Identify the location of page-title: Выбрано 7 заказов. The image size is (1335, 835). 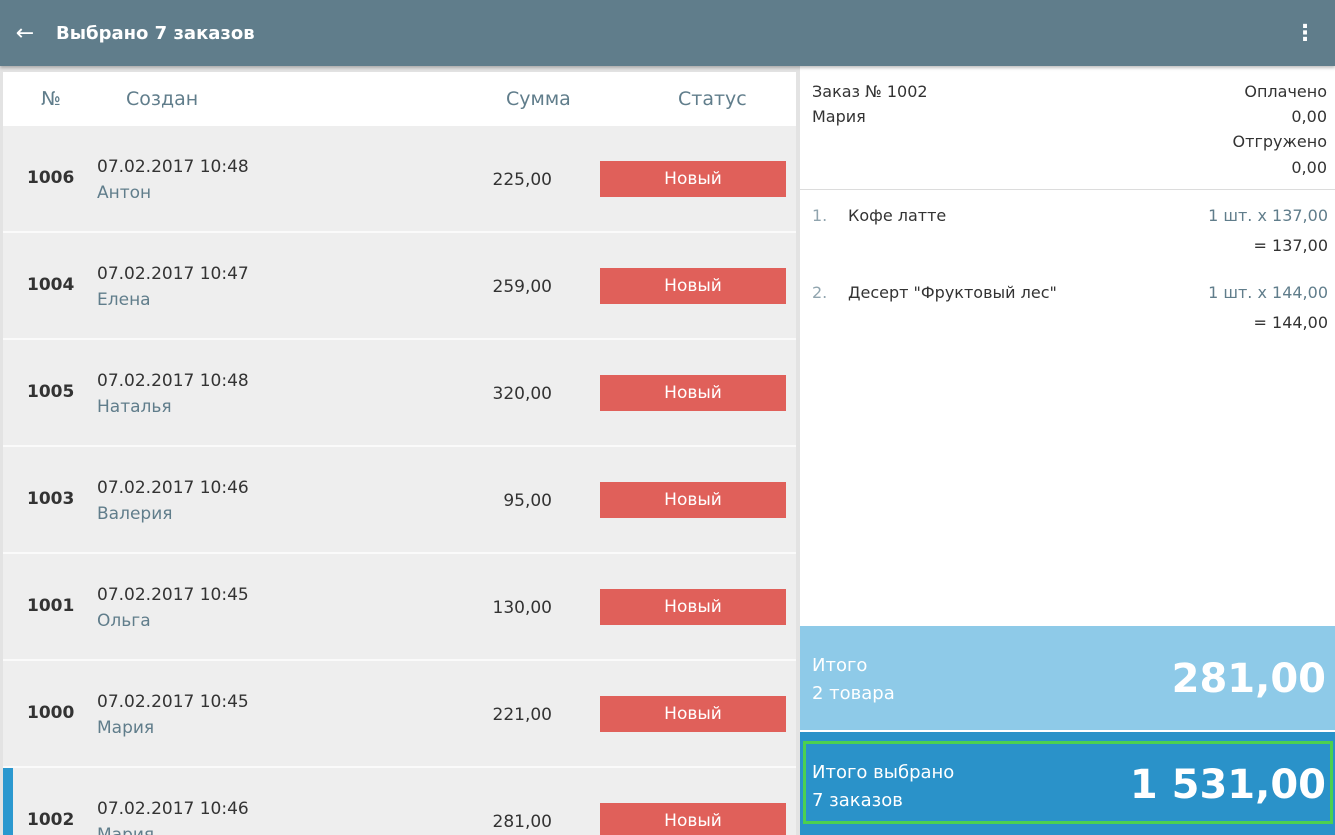
(155, 33).